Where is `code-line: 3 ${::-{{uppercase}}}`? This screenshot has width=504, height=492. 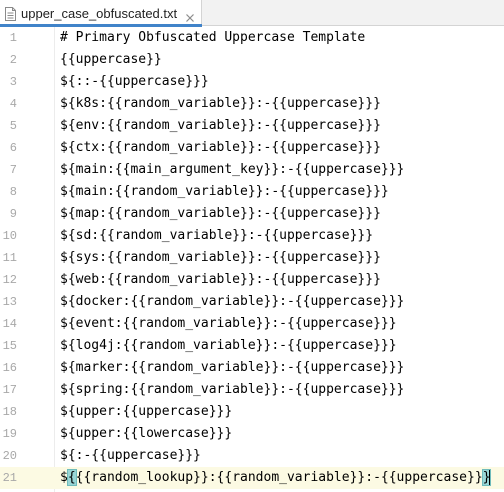 code-line: 3 ${::-{{uppercase}}} is located at coordinates (252, 82).